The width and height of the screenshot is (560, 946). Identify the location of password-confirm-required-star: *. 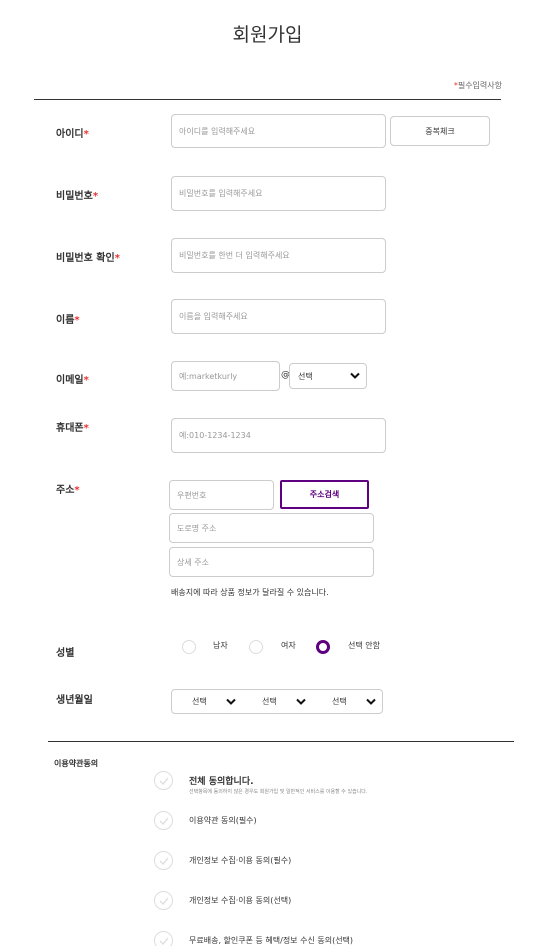
(117, 258).